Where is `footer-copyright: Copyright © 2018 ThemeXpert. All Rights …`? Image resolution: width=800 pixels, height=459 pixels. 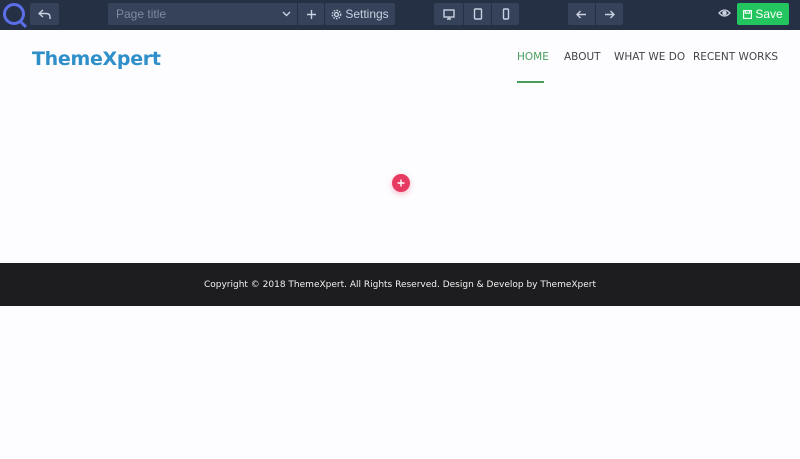 footer-copyright: Copyright © 2018 ThemeXpert. All Rights … is located at coordinates (400, 284).